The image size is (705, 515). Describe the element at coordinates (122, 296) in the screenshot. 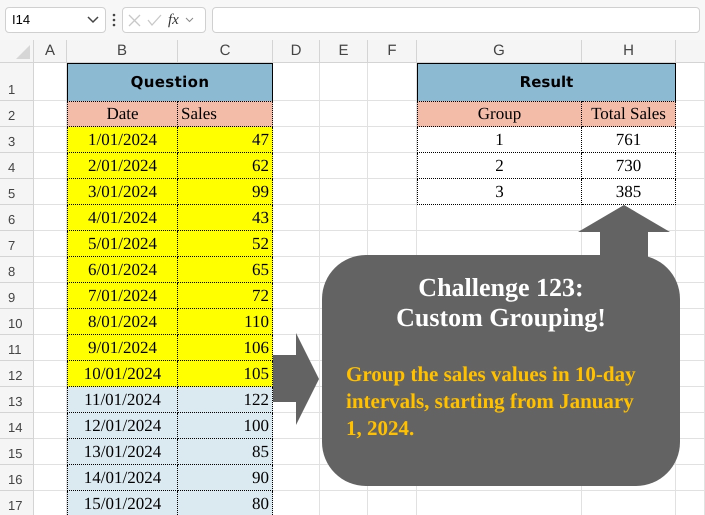

I see `table-cell: 7/01/2024` at that location.